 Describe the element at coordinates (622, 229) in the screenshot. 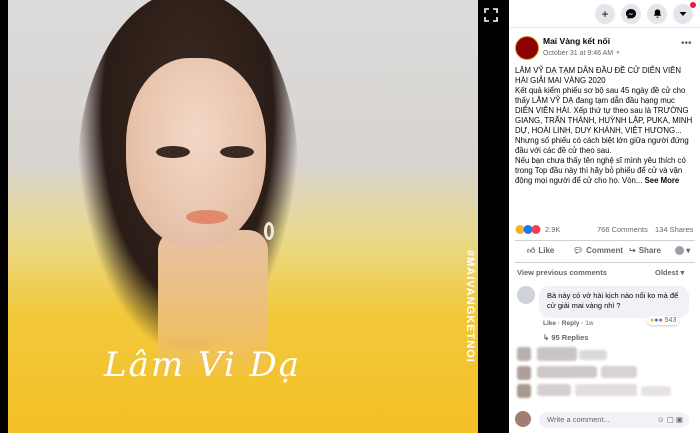

I see `comments-count: 766 Comments` at that location.